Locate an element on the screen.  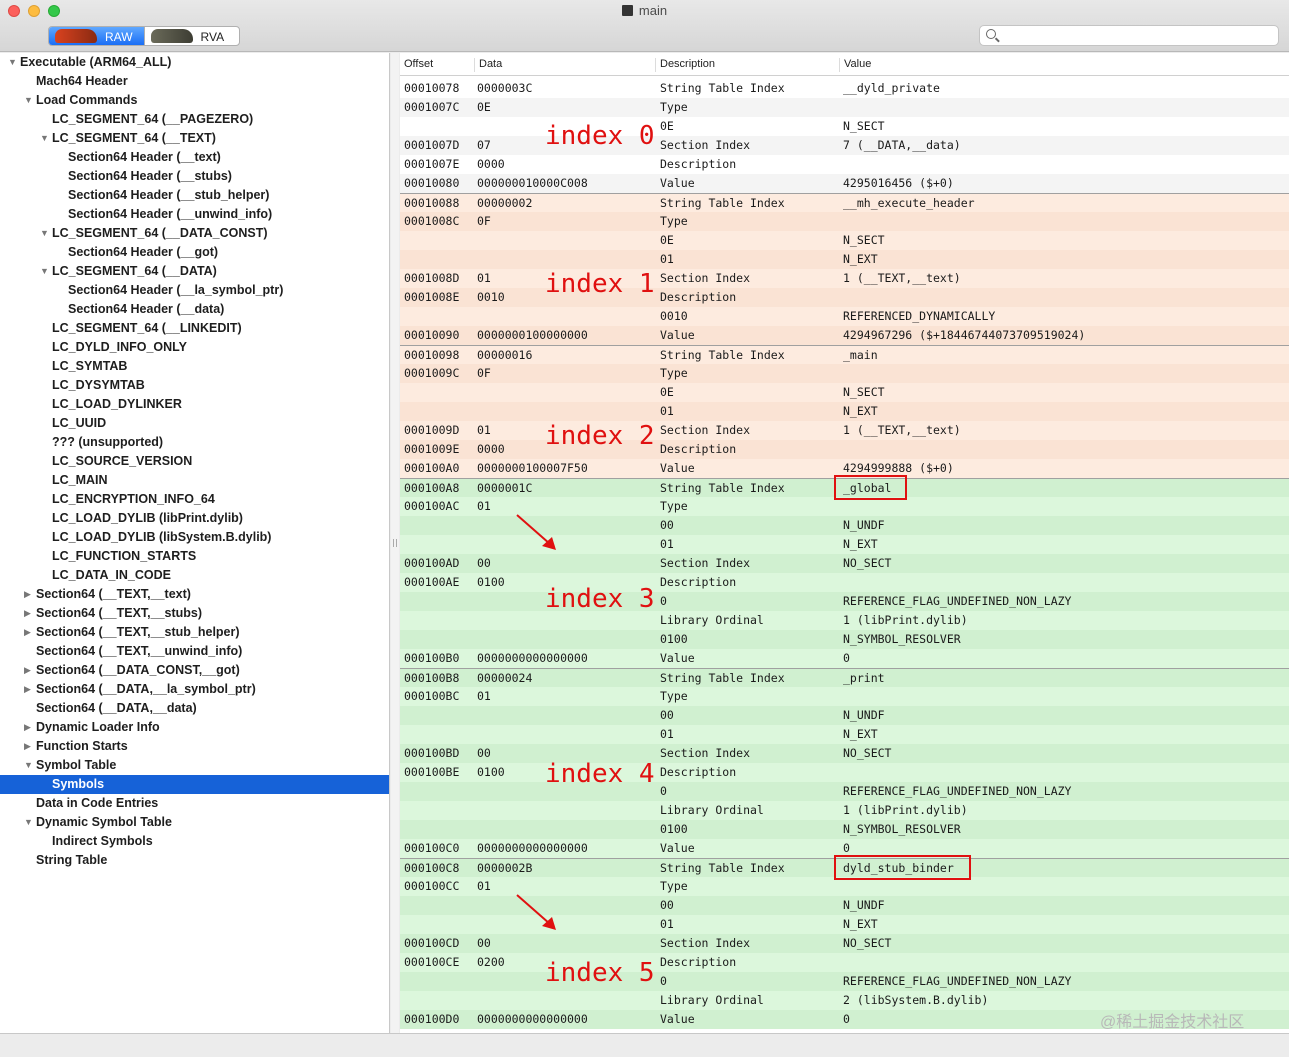
table-row: 0001007D 07 Section Index 7 (__DATA,__data) is located at coordinates (844, 145).